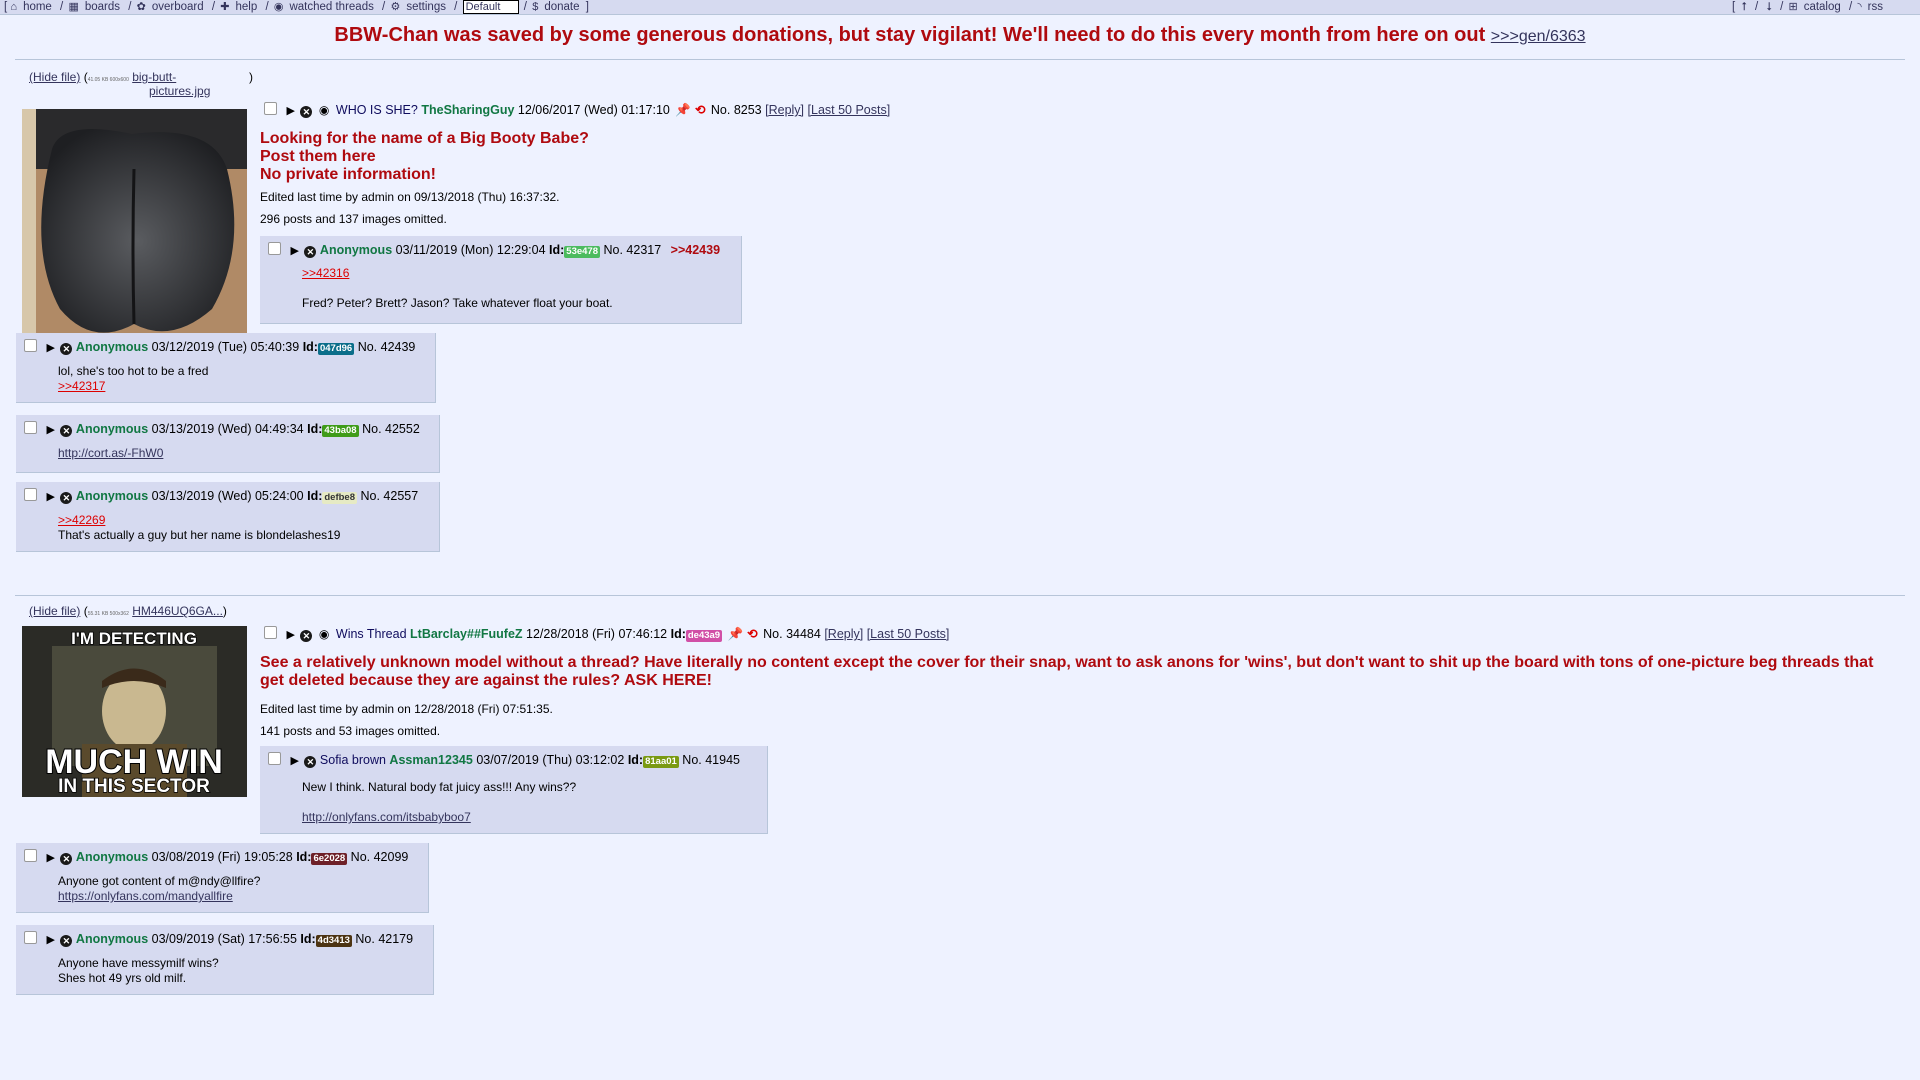  What do you see at coordinates (37, 7) in the screenshot?
I see `nav-home-link: home` at bounding box center [37, 7].